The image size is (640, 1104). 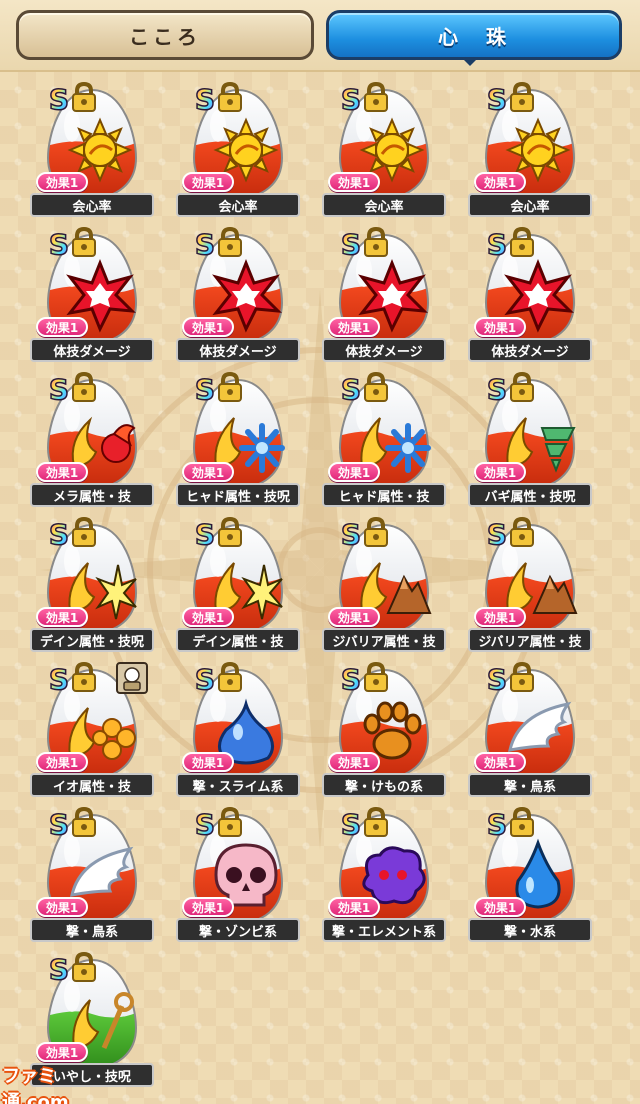 I want to click on orb-name-label: デイン属性・技呪, so click(x=92, y=640).